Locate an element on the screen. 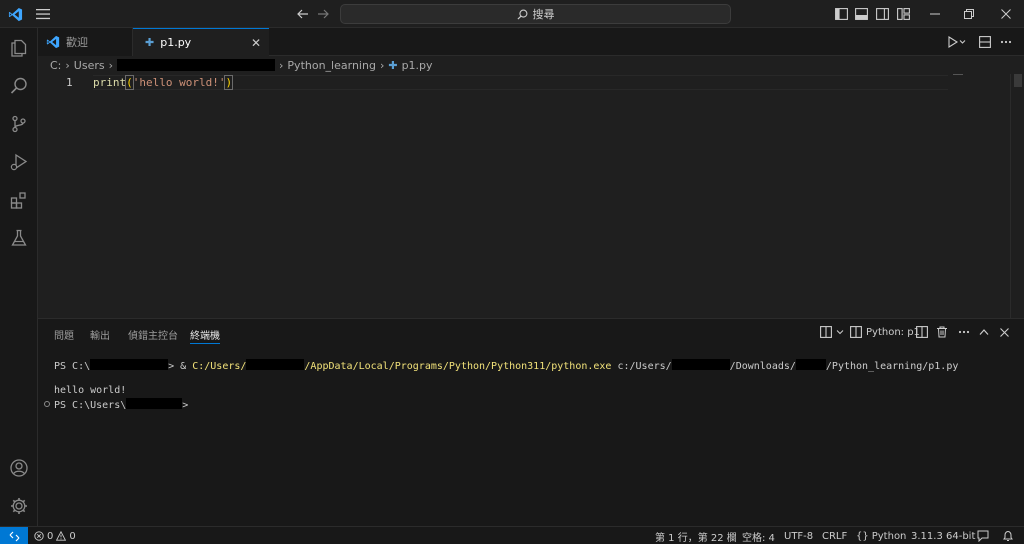 The width and height of the screenshot is (1024, 544). feedback-icon is located at coordinates (983, 536).